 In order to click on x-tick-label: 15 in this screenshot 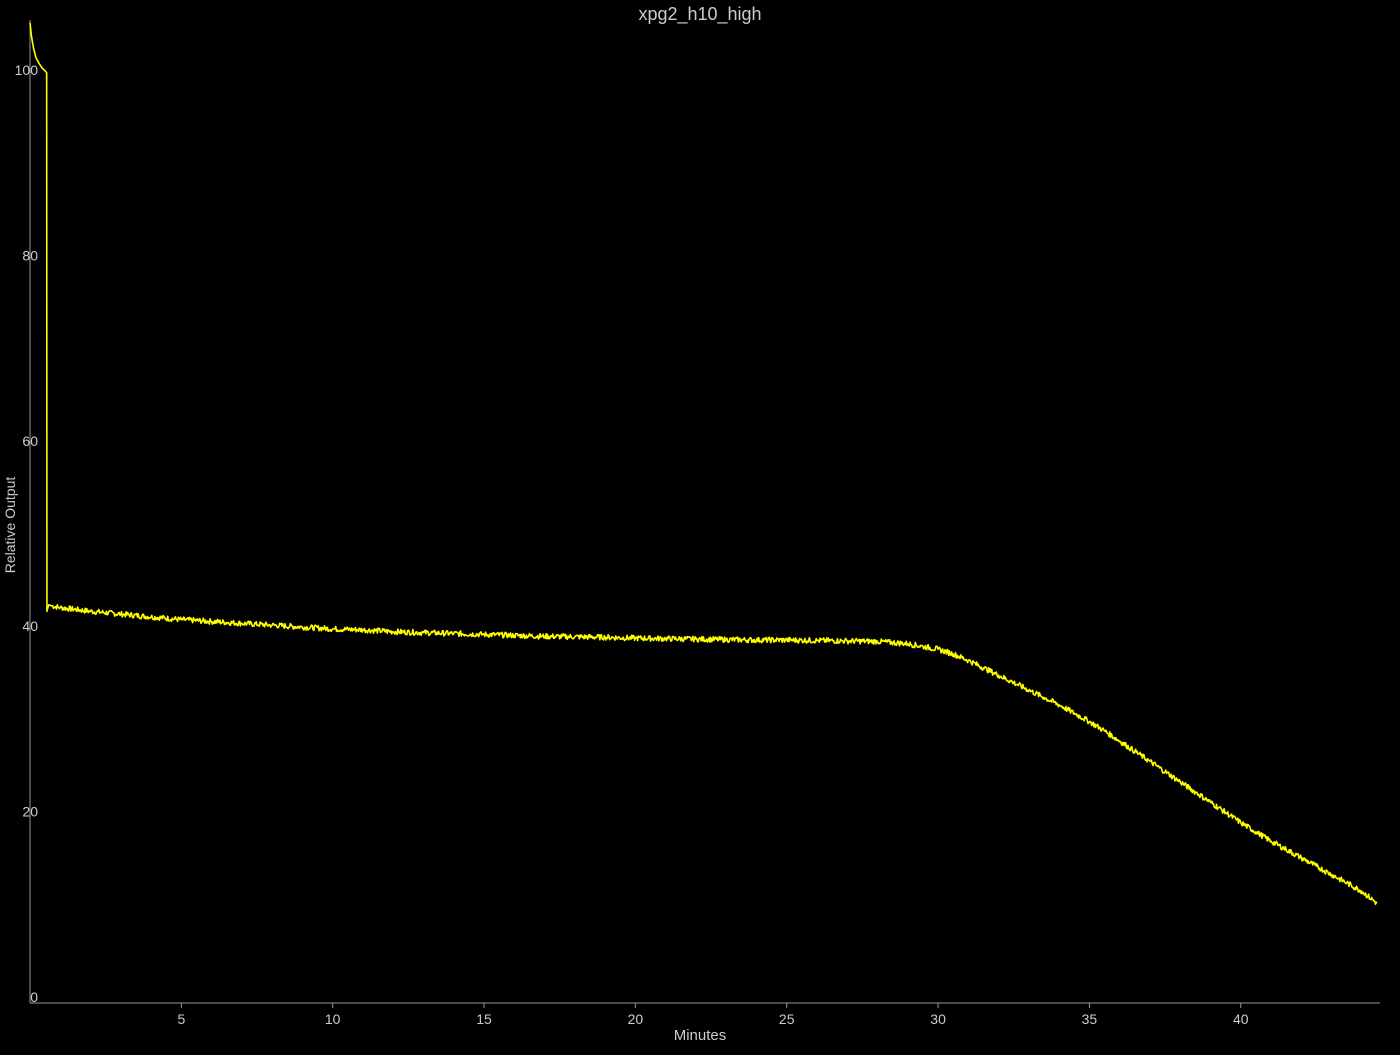, I will do `click(484, 1019)`.